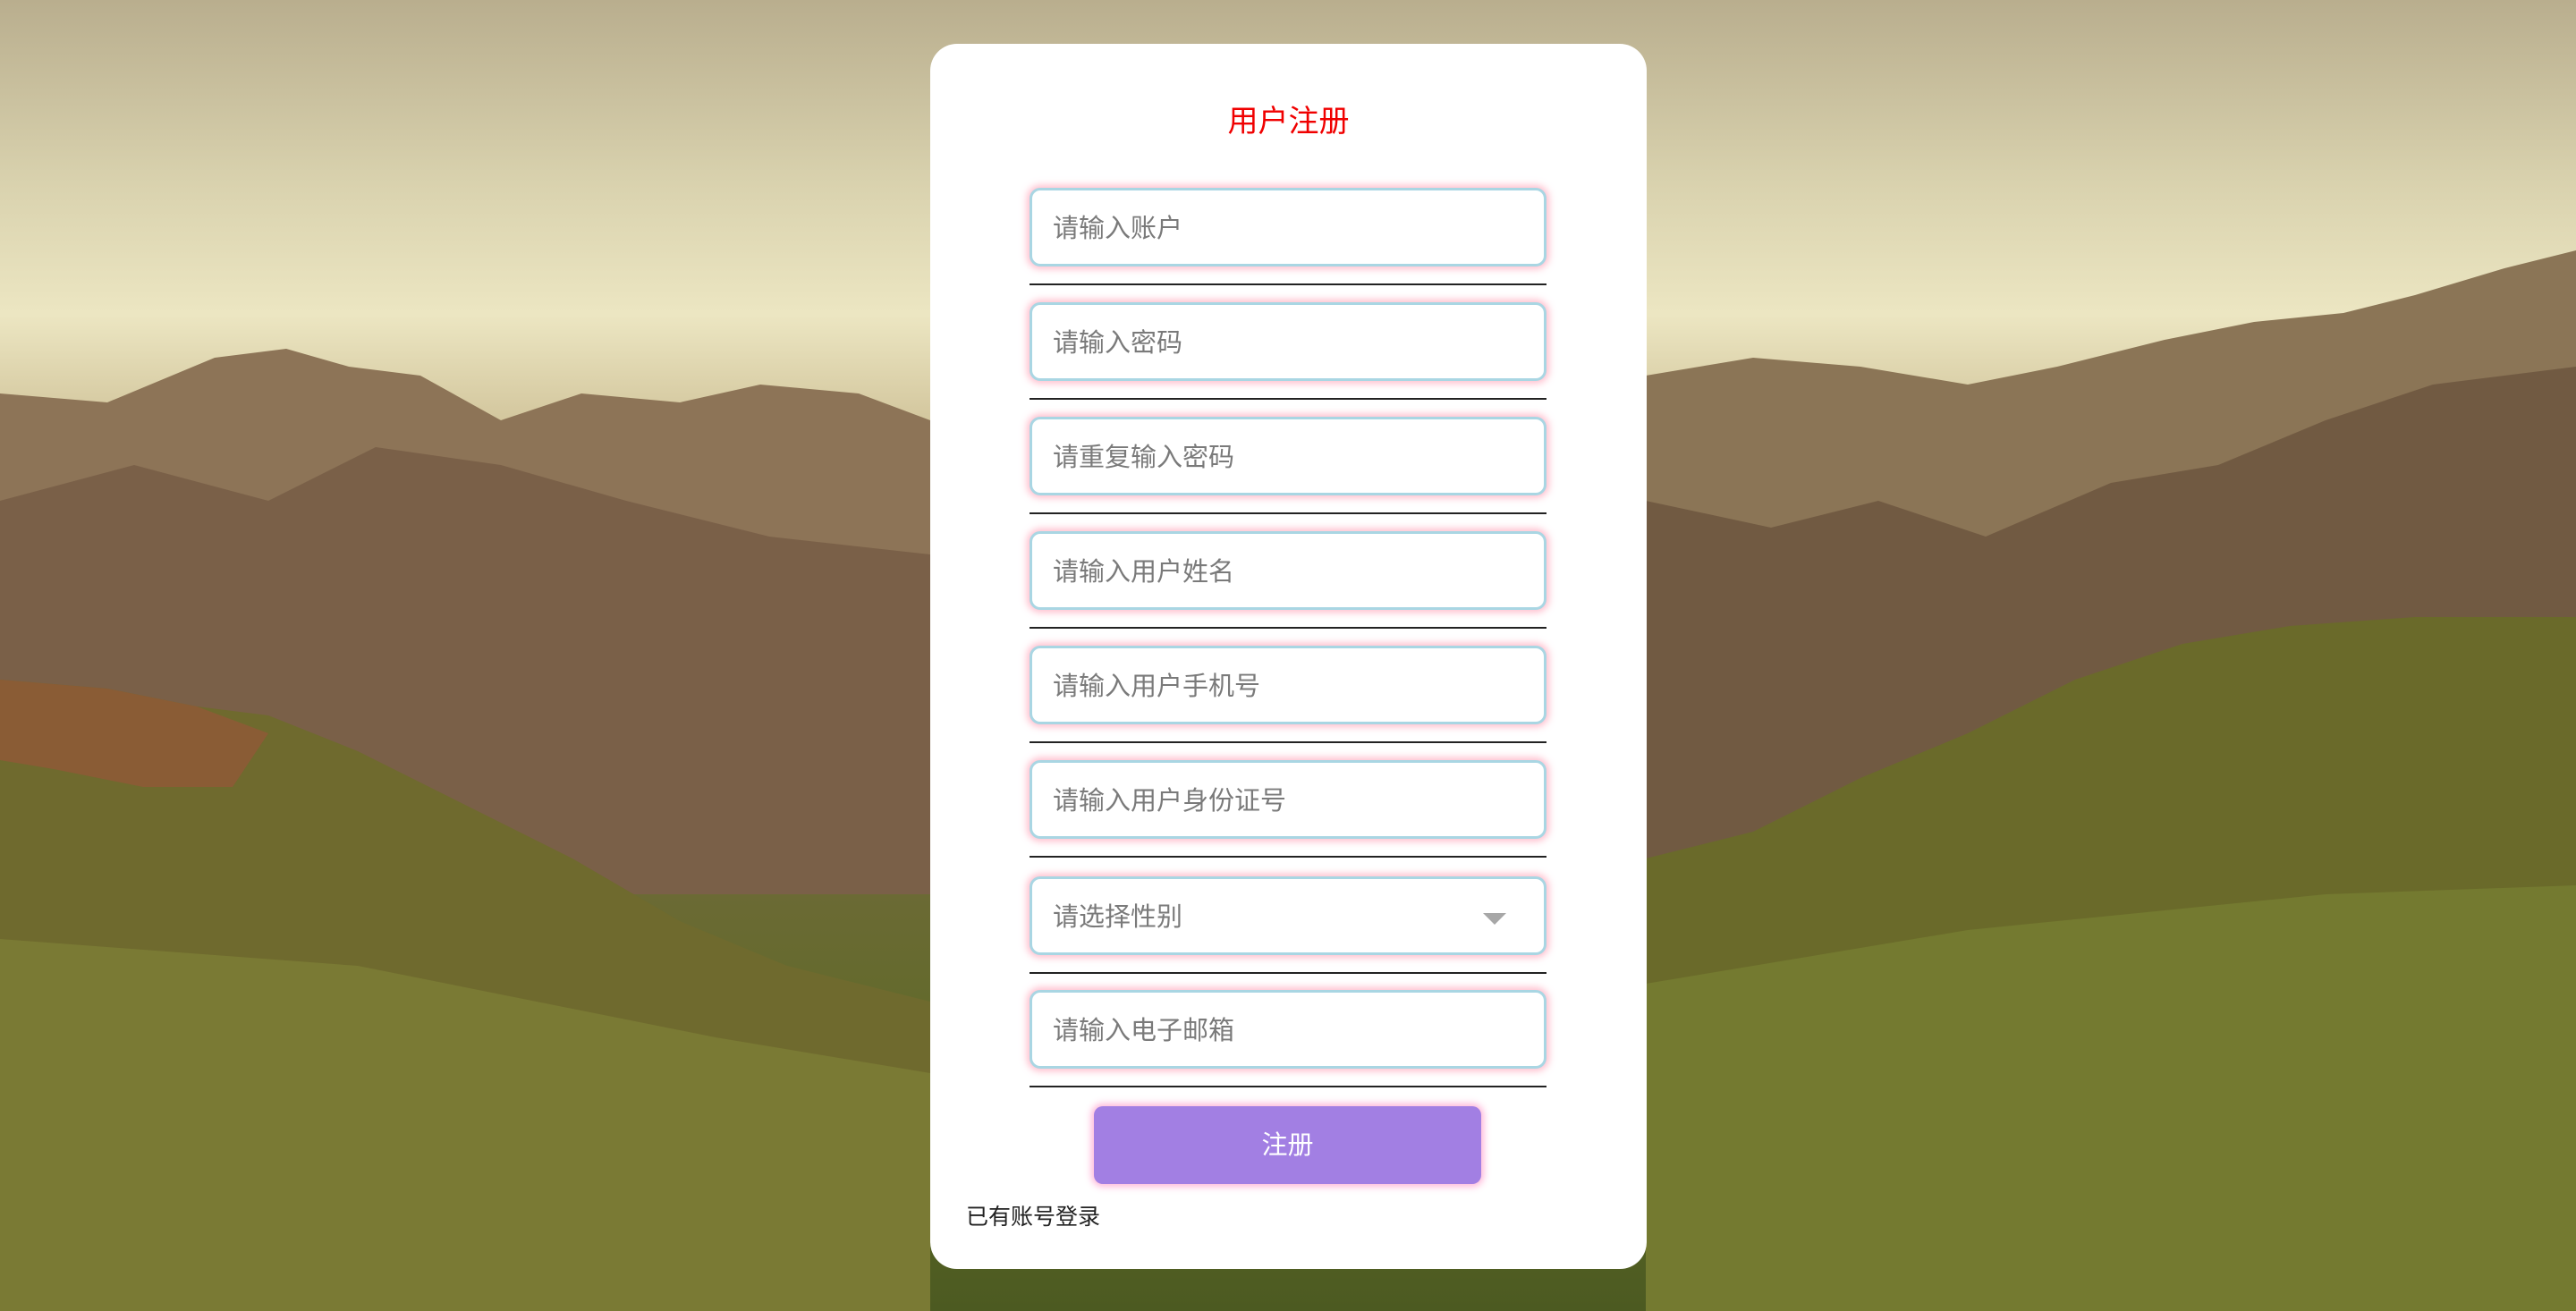 The image size is (2576, 1311). Describe the element at coordinates (1288, 799) in the screenshot. I see `id-card-input: 请输入用户身份证号` at that location.